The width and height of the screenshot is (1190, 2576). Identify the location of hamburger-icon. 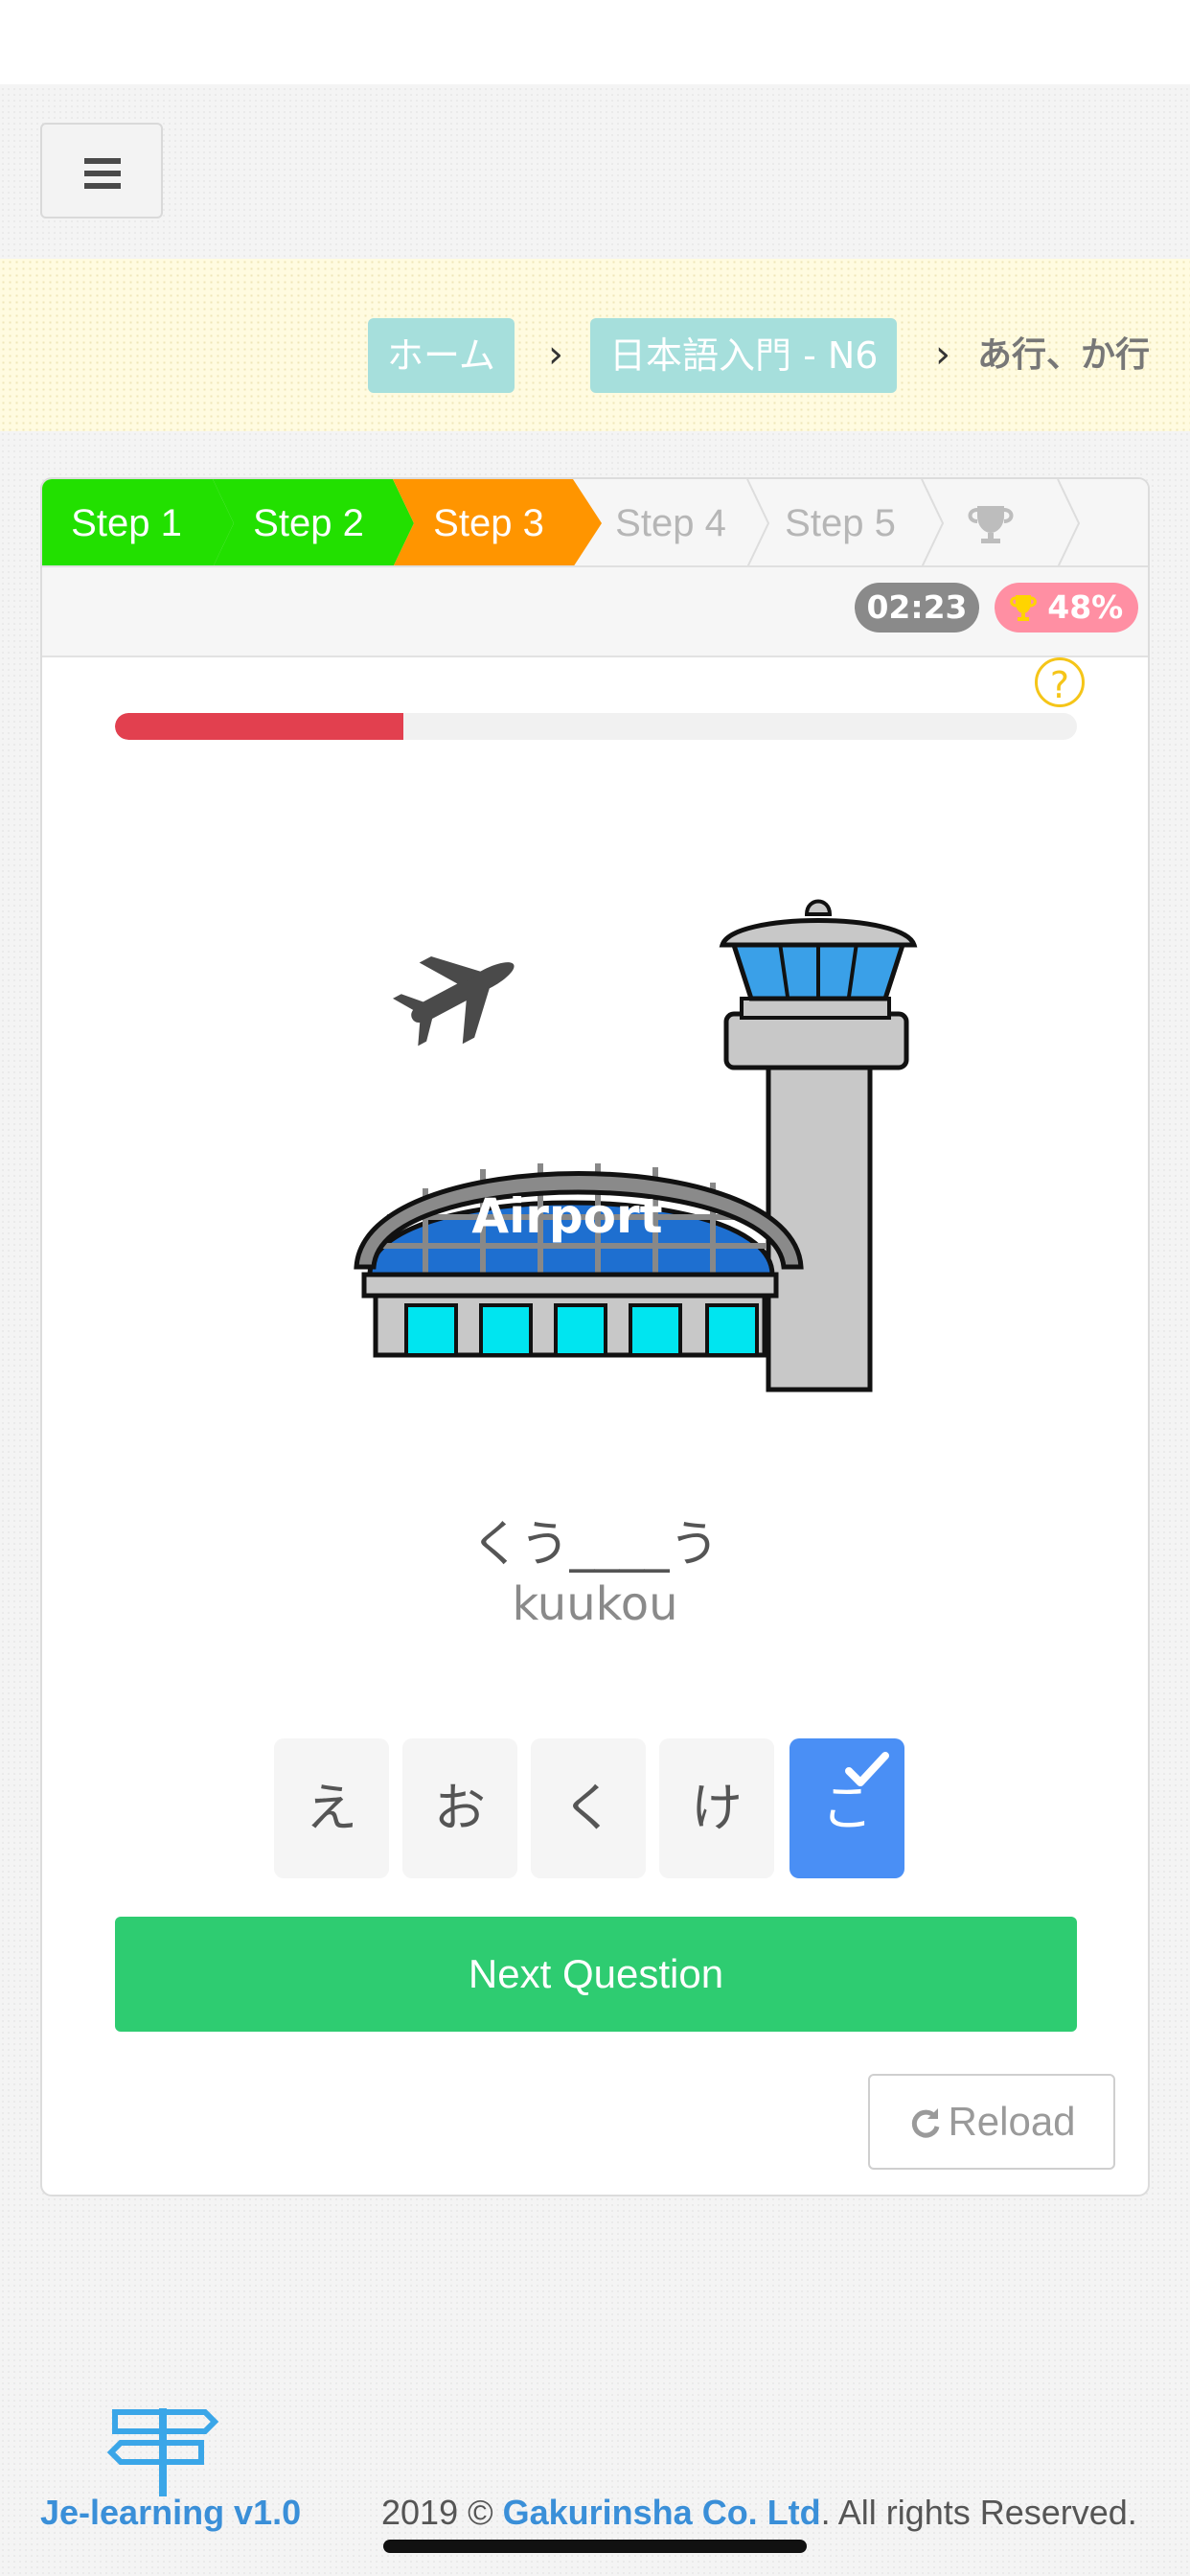
(103, 177).